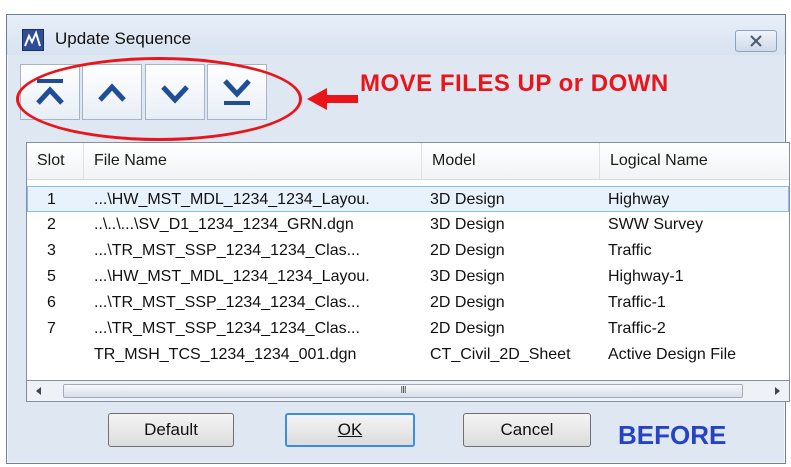  I want to click on scroll-left-button, so click(39, 391).